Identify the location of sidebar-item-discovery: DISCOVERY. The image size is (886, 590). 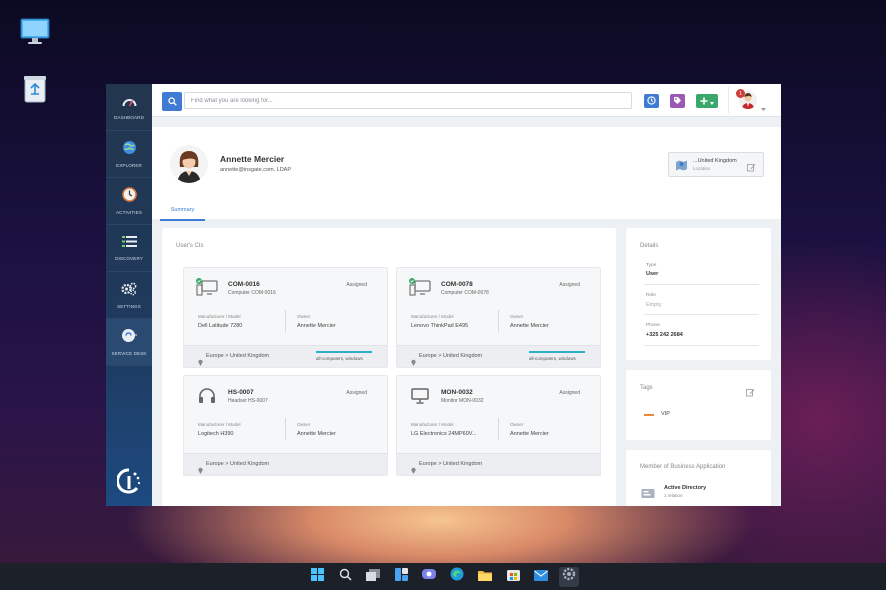
(129, 248).